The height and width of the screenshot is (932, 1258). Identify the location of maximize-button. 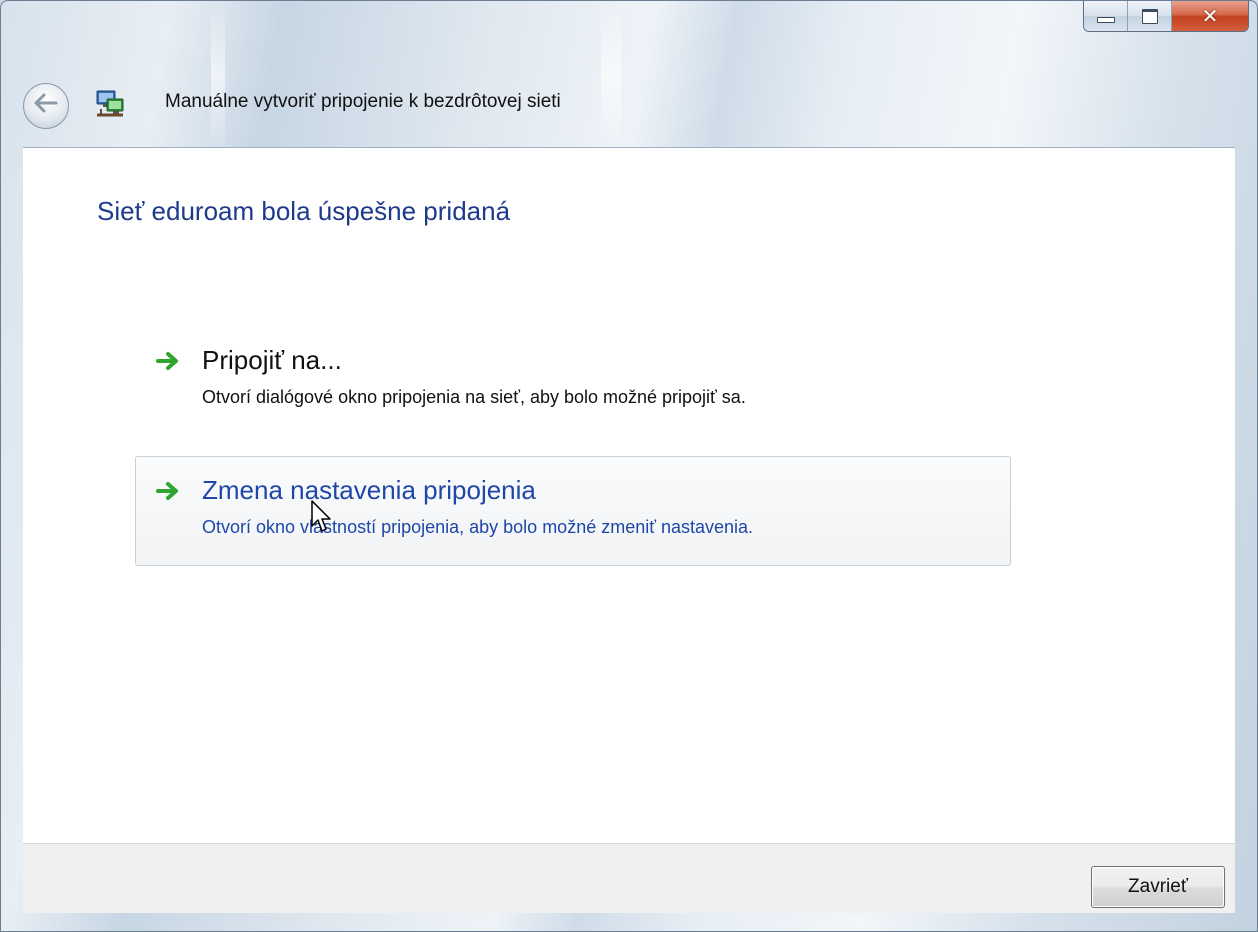
(1150, 16).